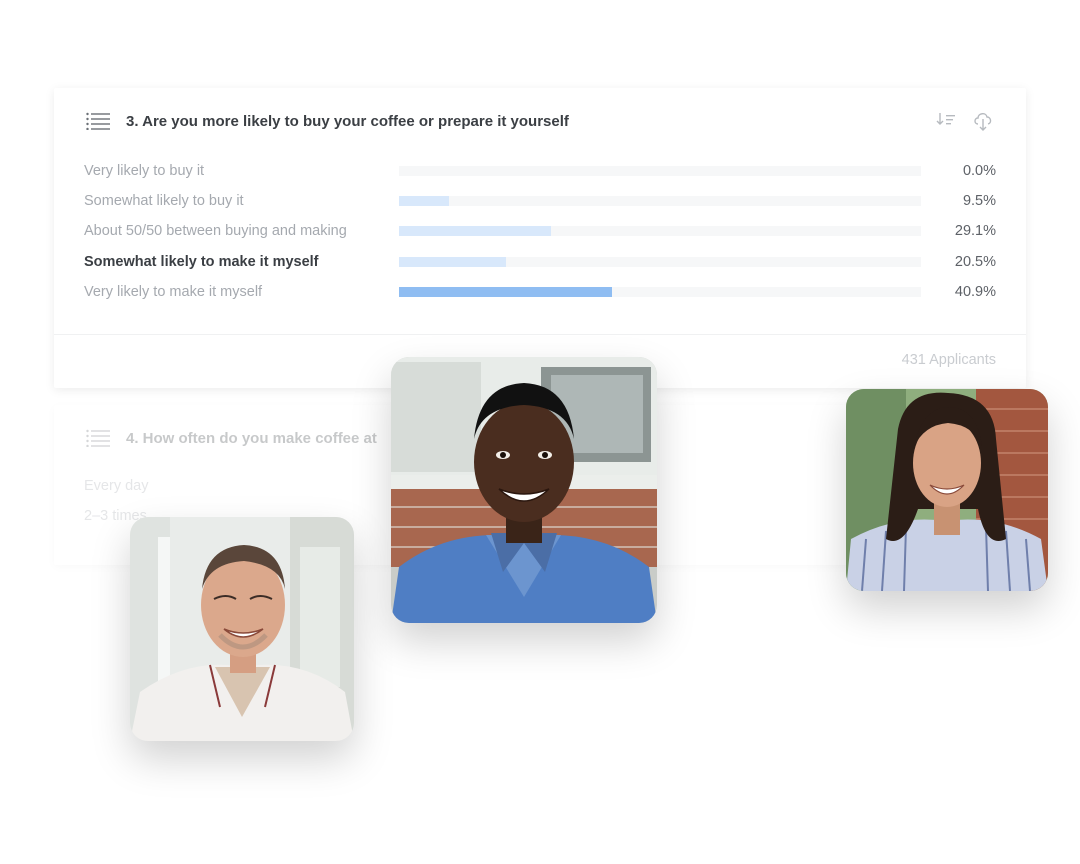  What do you see at coordinates (116, 486) in the screenshot?
I see `answer-label: Every day` at bounding box center [116, 486].